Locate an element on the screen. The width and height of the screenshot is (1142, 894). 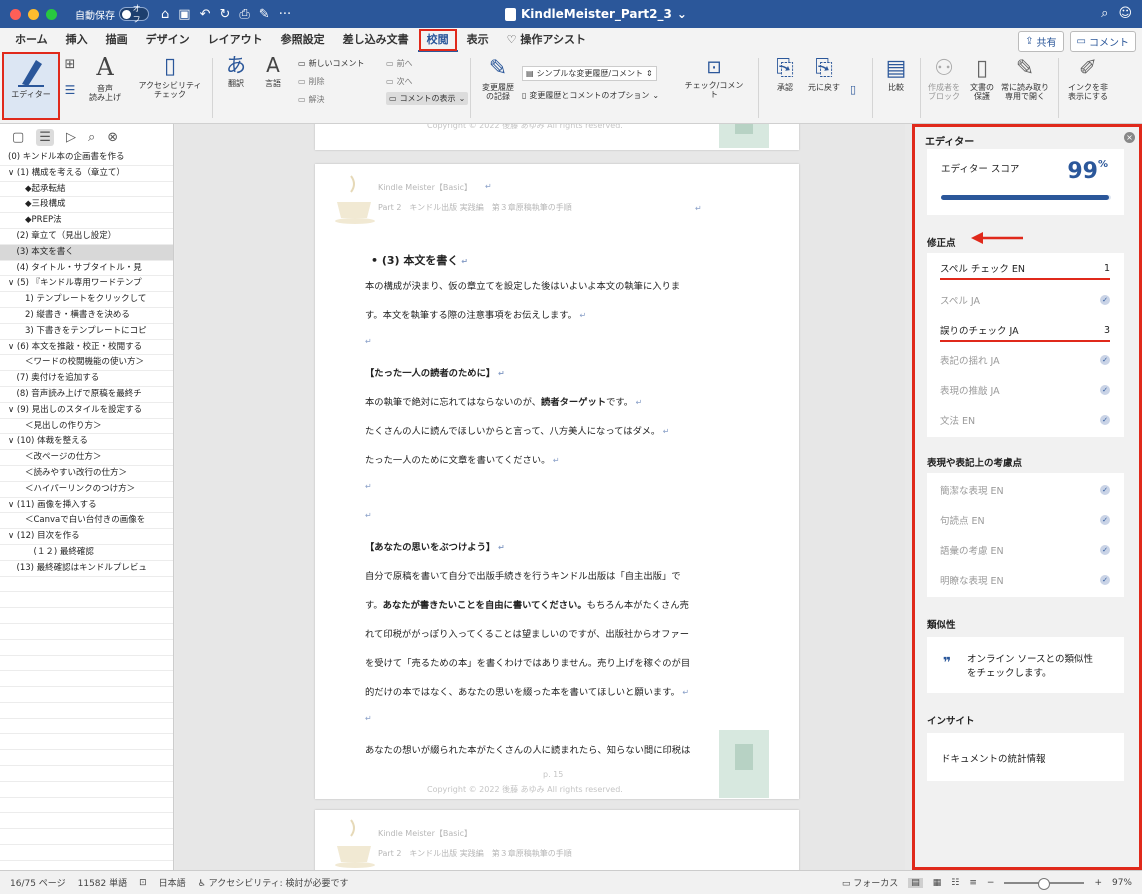
tab-insert: 挿入 is located at coordinates (77, 40).